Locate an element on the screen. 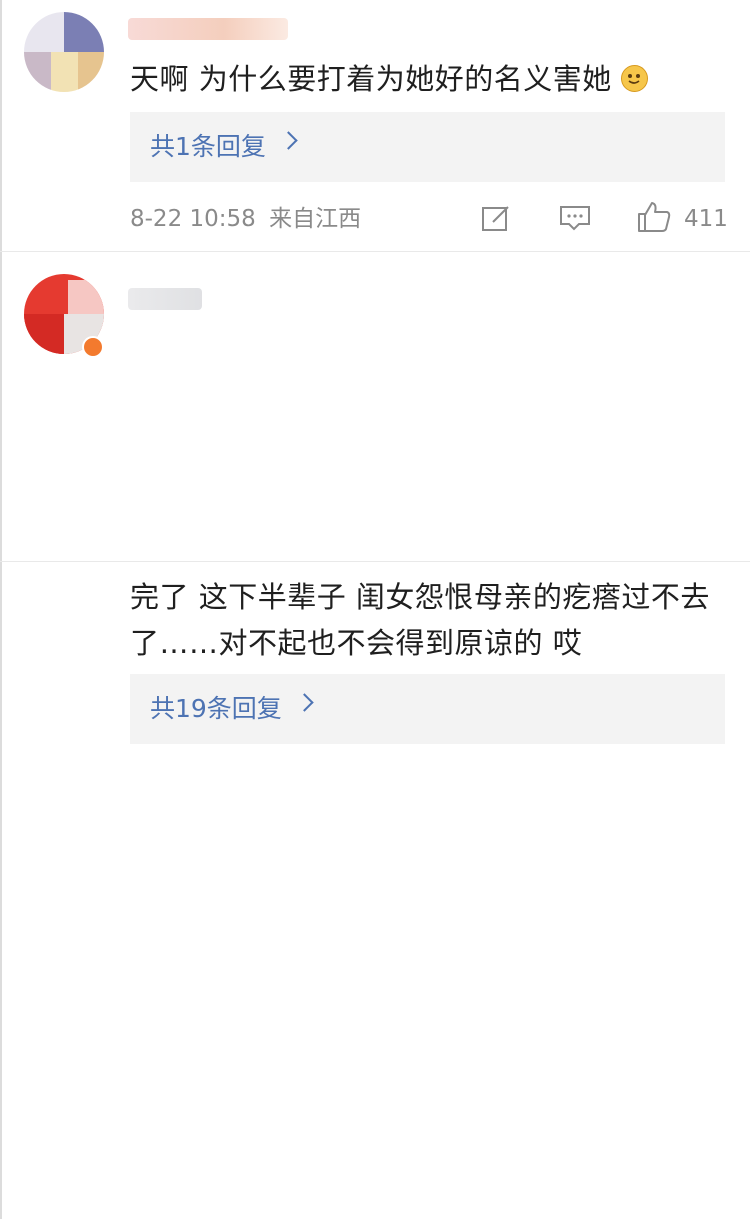 This screenshot has width=750, height=1219. reply-count-link: 共1条回复 is located at coordinates (208, 147).